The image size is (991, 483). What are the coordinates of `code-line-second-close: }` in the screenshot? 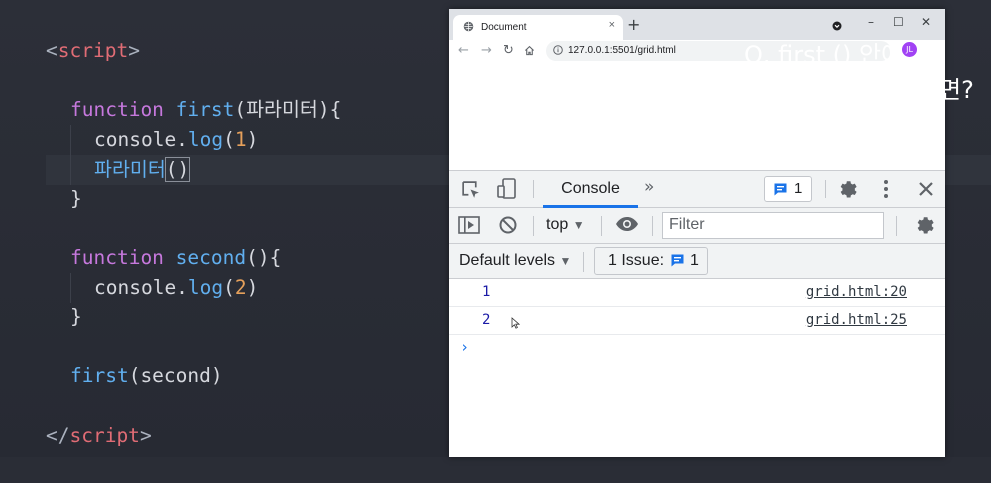 It's located at (76, 316).